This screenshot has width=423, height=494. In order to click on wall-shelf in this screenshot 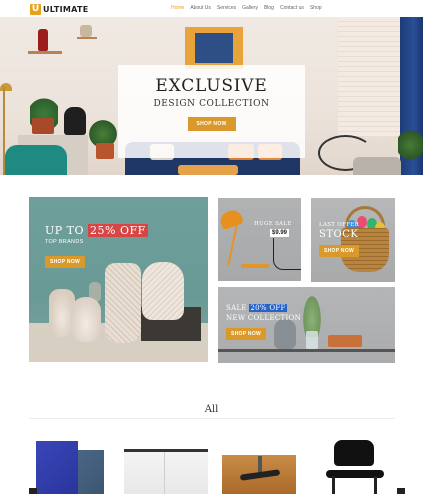, I will do `click(45, 52)`.